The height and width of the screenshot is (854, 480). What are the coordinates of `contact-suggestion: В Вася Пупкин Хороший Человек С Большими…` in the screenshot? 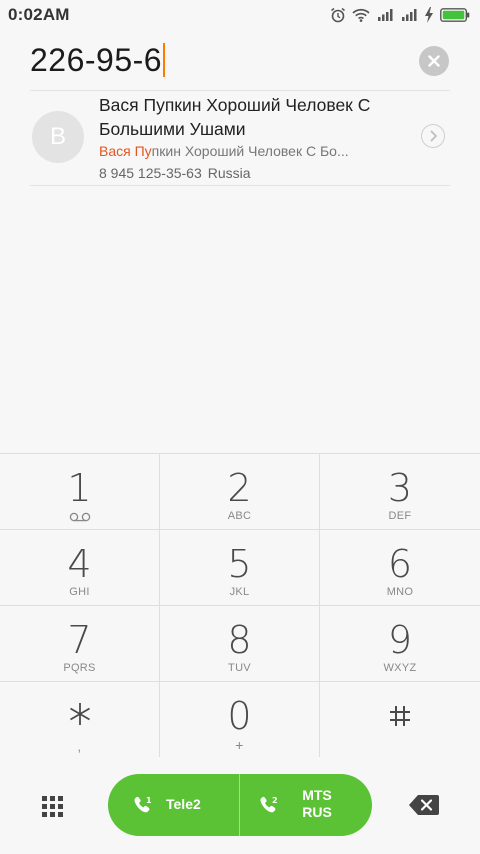 It's located at (240, 138).